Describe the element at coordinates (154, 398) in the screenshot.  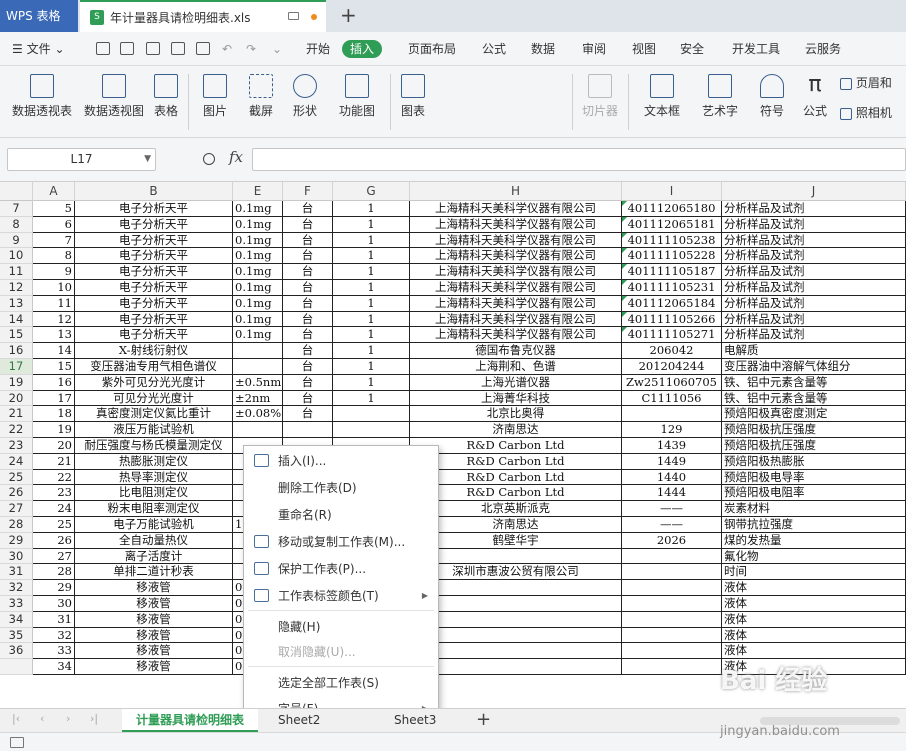
I see `cell-b: 可见分光光度计` at that location.